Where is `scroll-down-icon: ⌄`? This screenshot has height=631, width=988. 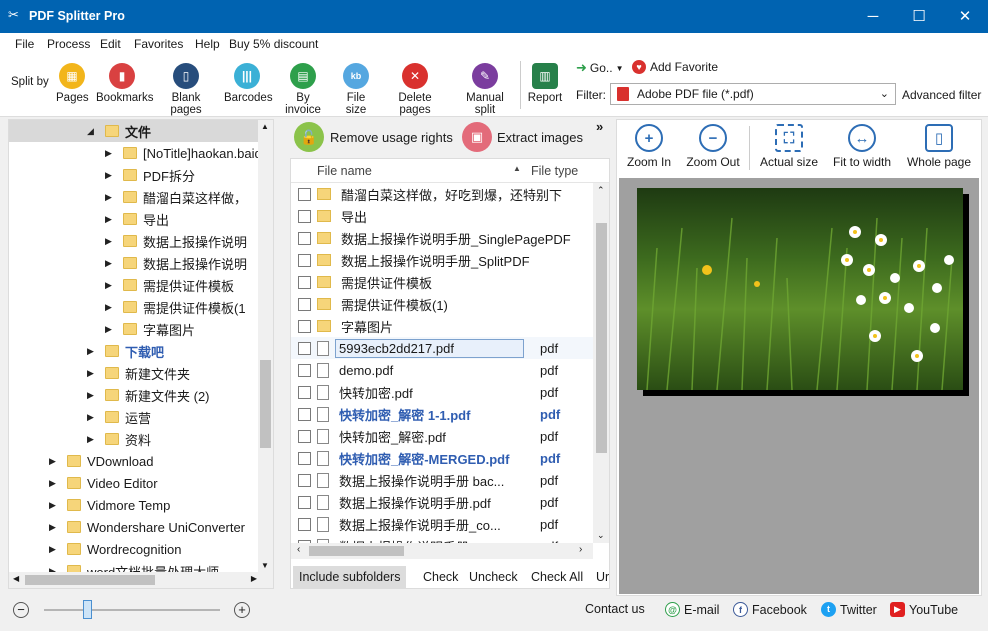
scroll-down-icon: ⌄ is located at coordinates (601, 535).